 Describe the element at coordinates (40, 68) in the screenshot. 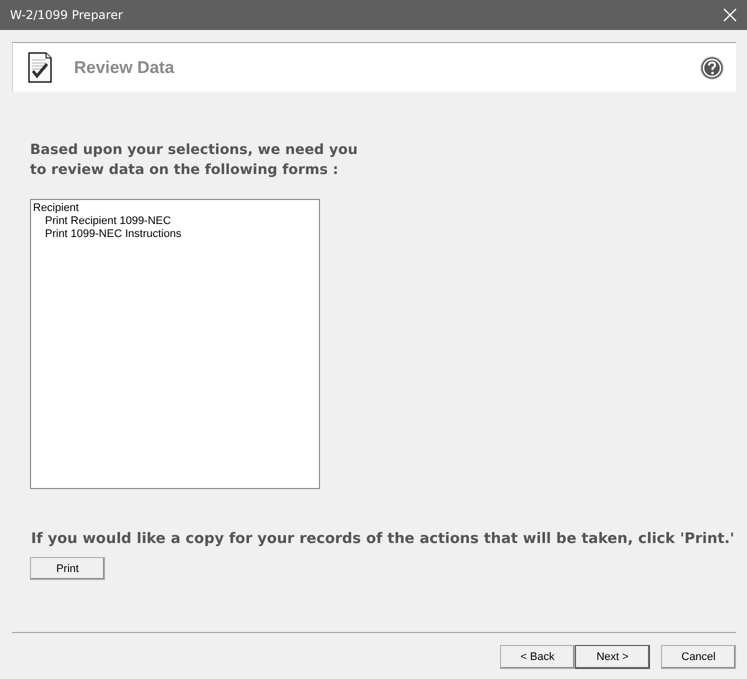

I see `checked-document-icon` at that location.